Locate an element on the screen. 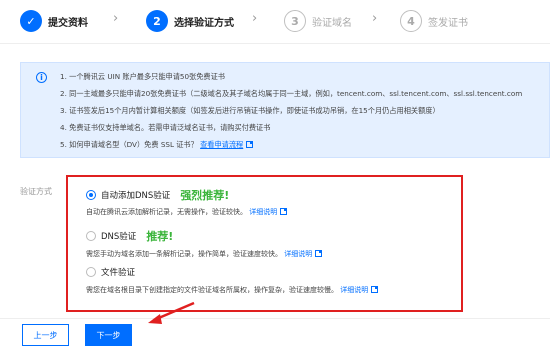 The width and height of the screenshot is (550, 353). recommend-badge: 推荐! is located at coordinates (160, 236).